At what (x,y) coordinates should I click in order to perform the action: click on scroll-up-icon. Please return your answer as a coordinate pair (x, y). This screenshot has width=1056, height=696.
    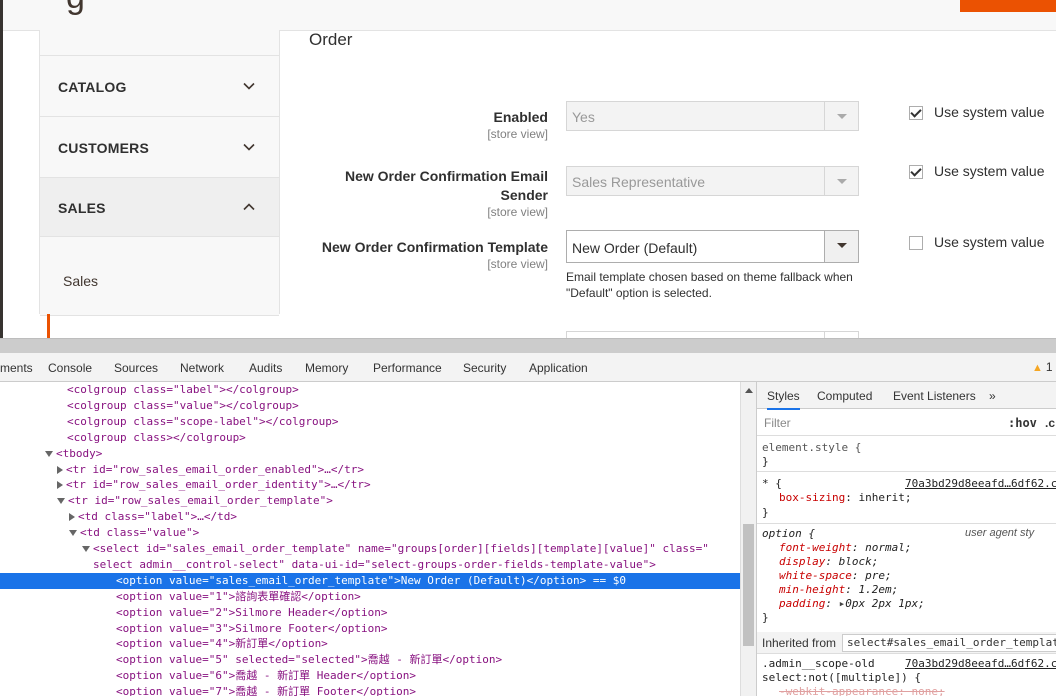
    Looking at the image, I should click on (749, 390).